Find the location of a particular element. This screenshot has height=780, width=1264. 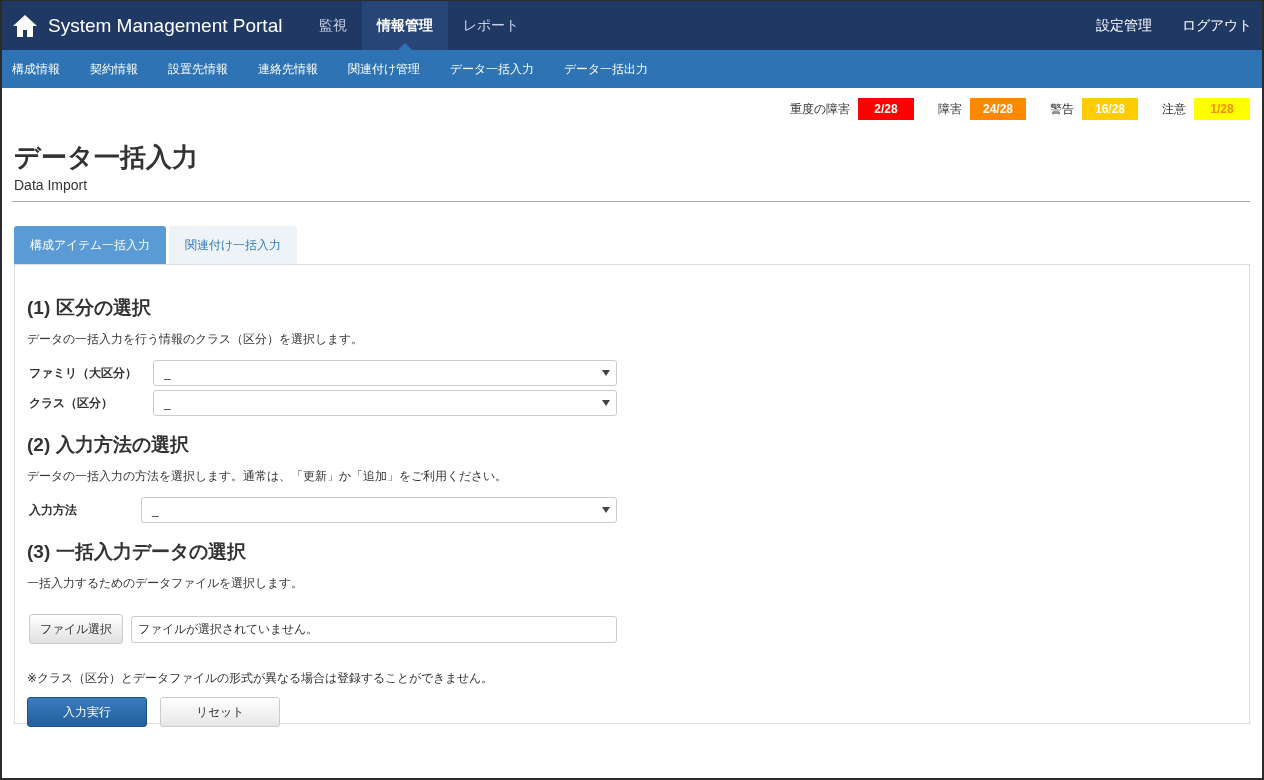

field-label: 入力方法 is located at coordinates (53, 510).